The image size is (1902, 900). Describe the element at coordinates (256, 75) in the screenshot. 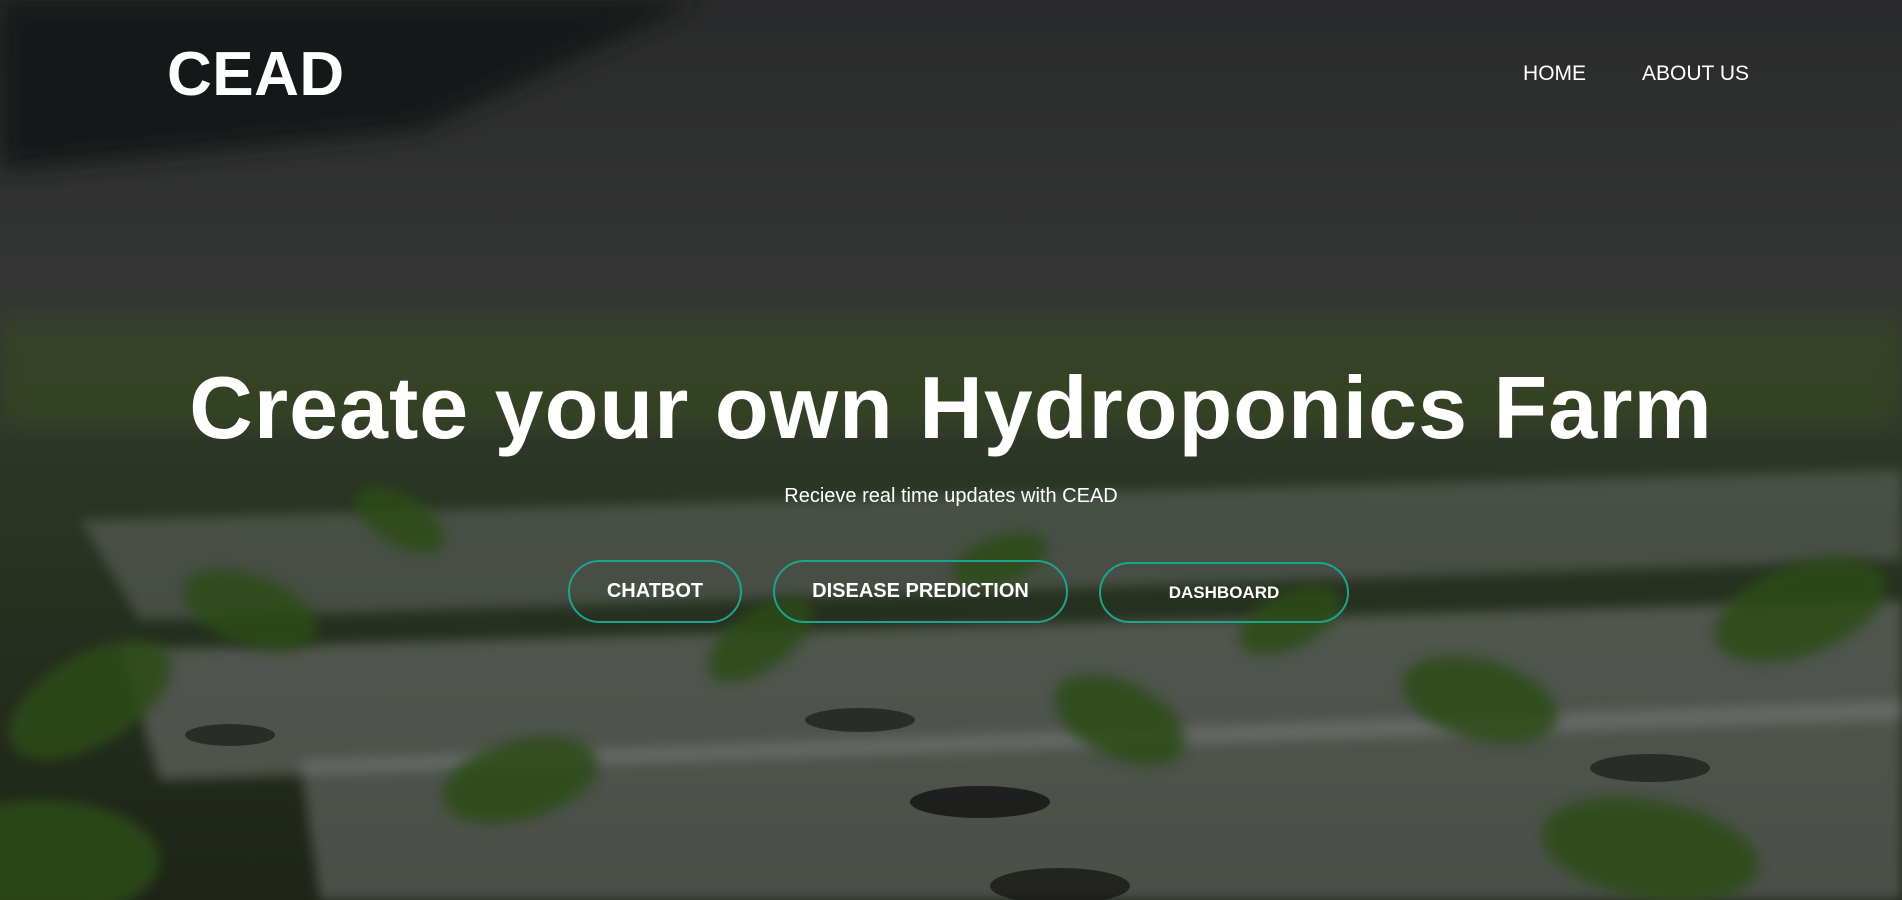

I see `site-logo: CEAD` at that location.